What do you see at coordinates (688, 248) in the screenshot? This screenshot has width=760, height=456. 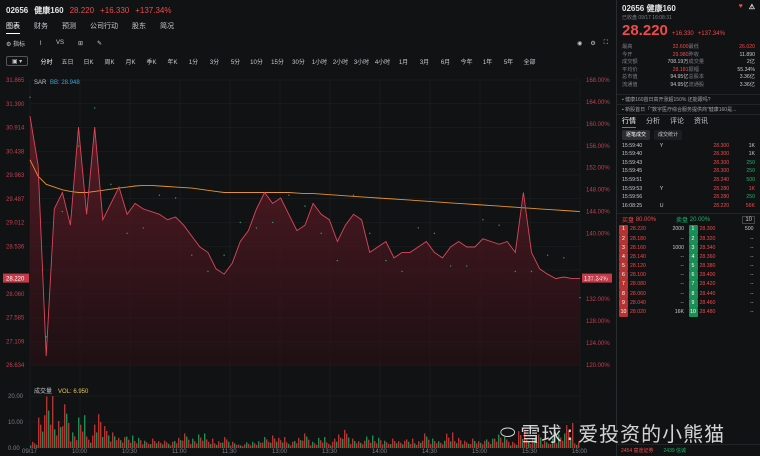 I see `order-book-row: 3 28.160 1000 3 28.340 --` at bounding box center [688, 248].